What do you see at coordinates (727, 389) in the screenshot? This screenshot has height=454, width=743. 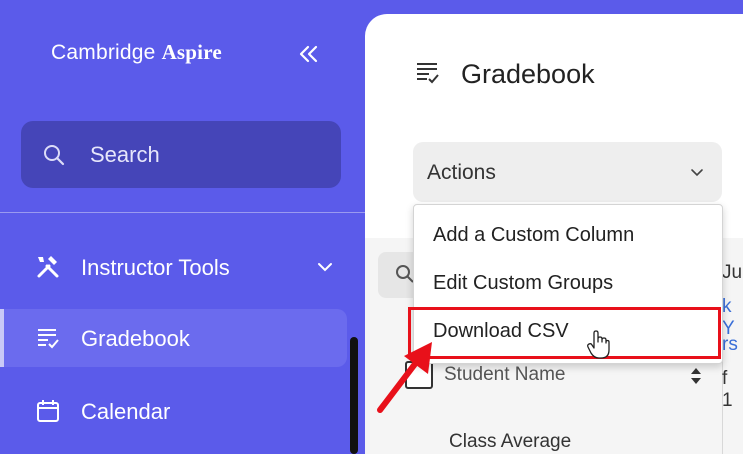 I see `column-info-cut: f 1` at bounding box center [727, 389].